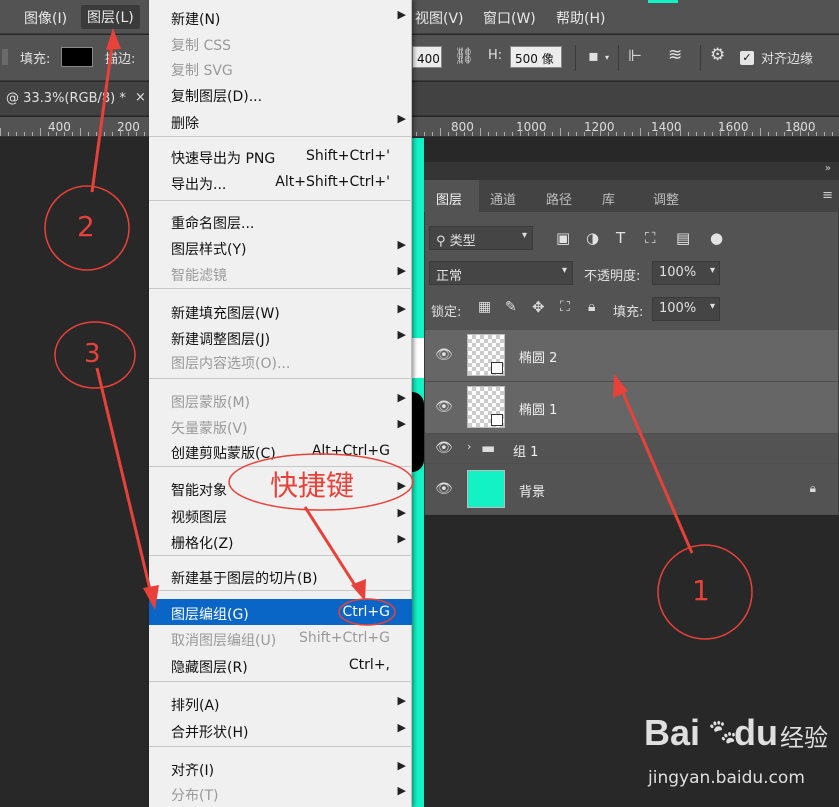 This screenshot has width=839, height=807. Describe the element at coordinates (280, 541) in the screenshot. I see `menu-item: 栅格化(Z) ▶` at that location.